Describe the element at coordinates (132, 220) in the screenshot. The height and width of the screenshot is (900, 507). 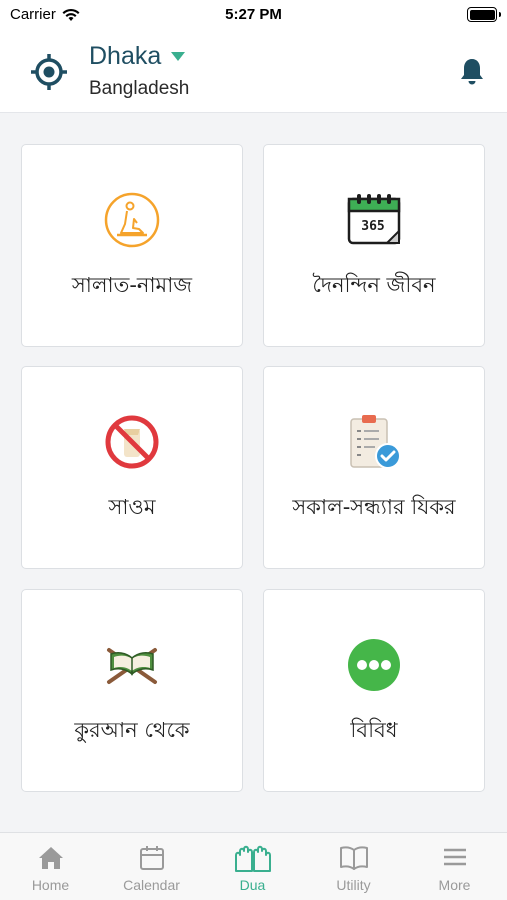
I see `prayer-person-icon` at that location.